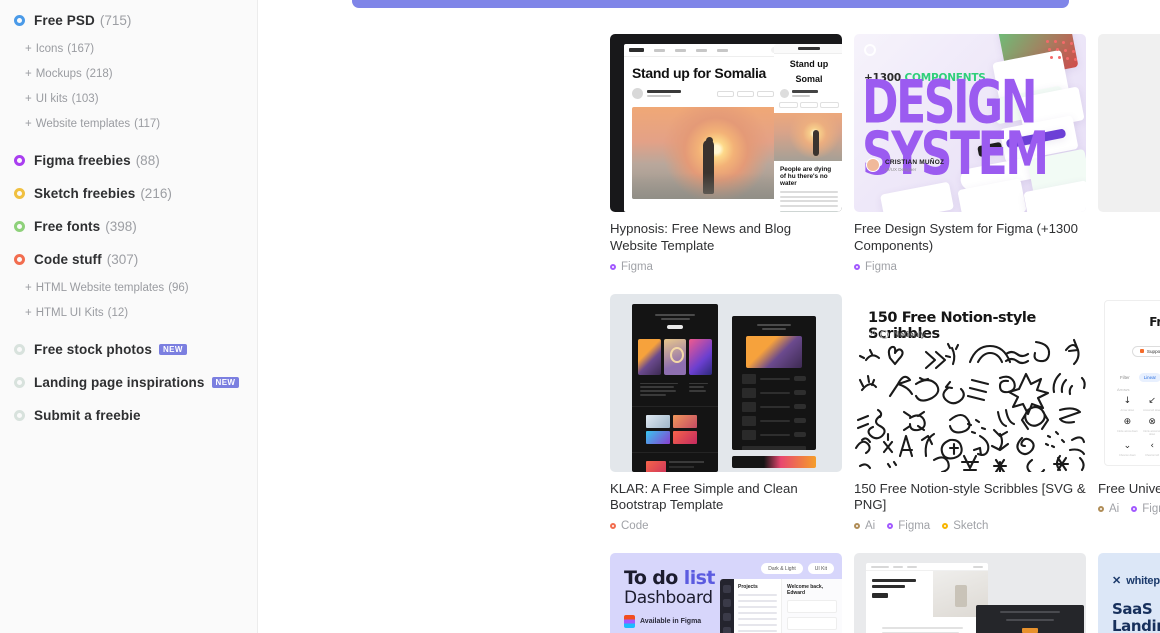 This screenshot has height=633, width=1160. I want to click on scribble-doodles, so click(970, 405).